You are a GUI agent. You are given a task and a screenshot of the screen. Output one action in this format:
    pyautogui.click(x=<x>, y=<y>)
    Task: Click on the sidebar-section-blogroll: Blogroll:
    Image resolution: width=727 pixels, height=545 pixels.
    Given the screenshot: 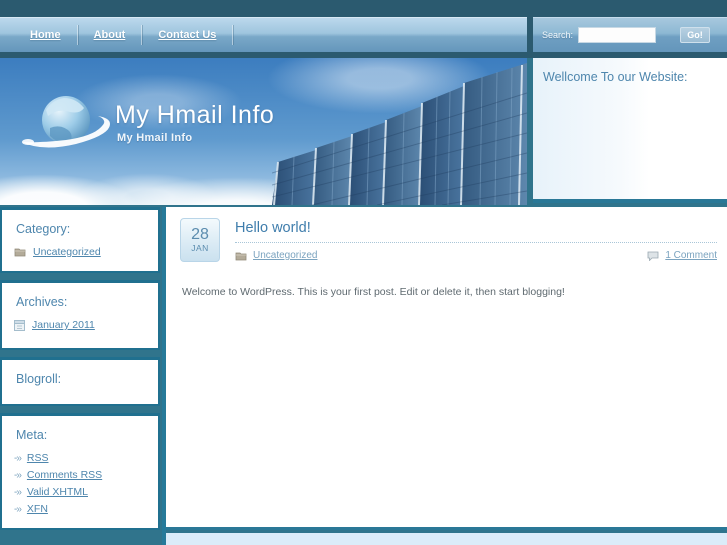 What is the action you would take?
    pyautogui.click(x=80, y=381)
    